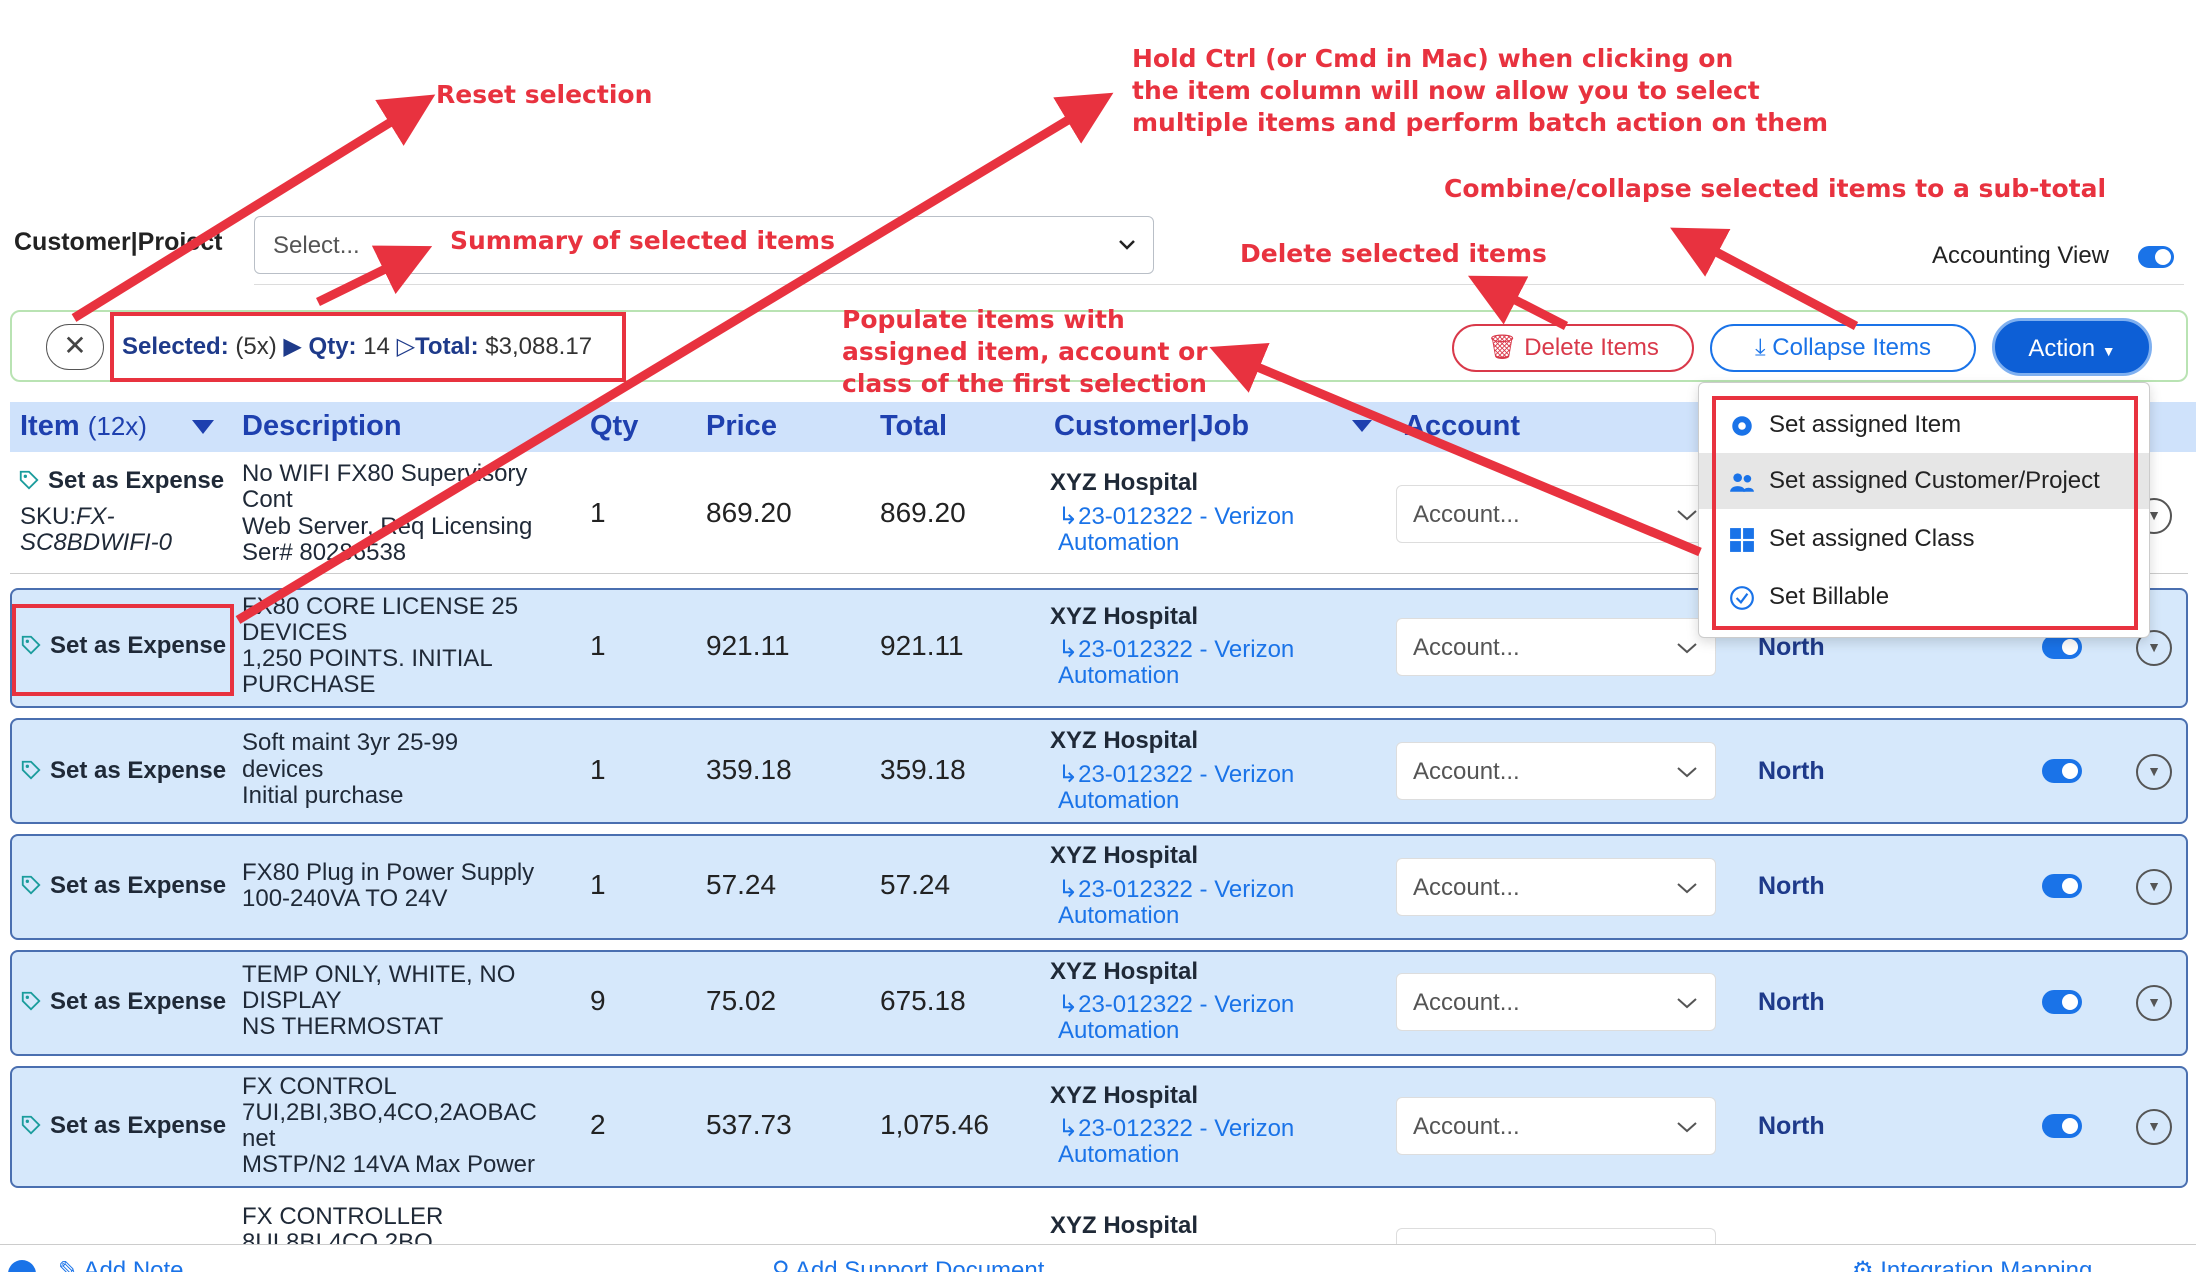  I want to click on header-description: Description, so click(322, 426).